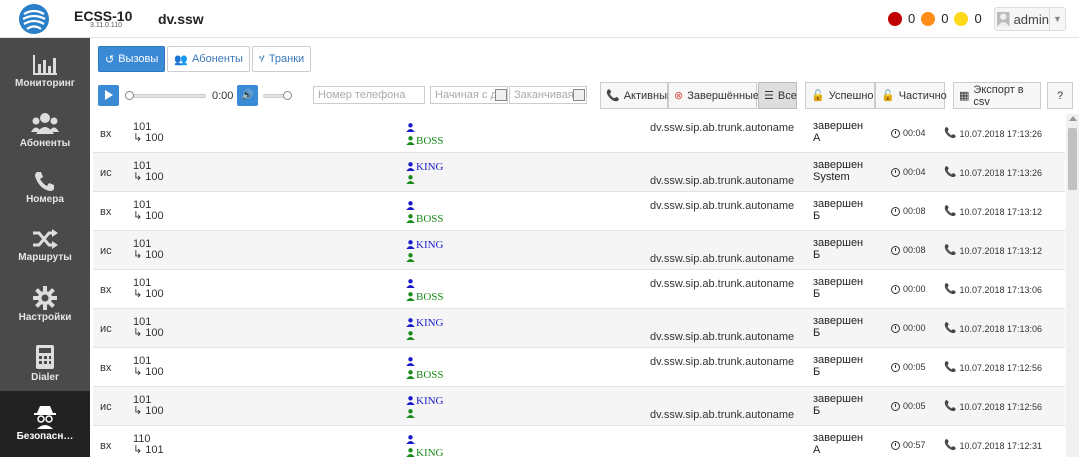 This screenshot has width=1079, height=457. I want to click on export-csv-button: ▦ Экспорт в csv, so click(997, 95).